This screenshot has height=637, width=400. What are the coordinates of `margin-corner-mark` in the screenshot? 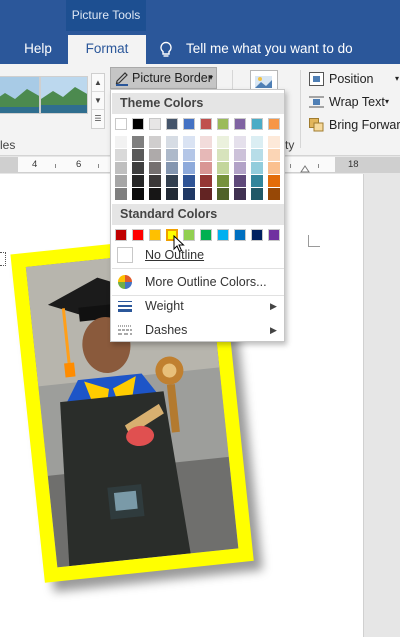 It's located at (314, 241).